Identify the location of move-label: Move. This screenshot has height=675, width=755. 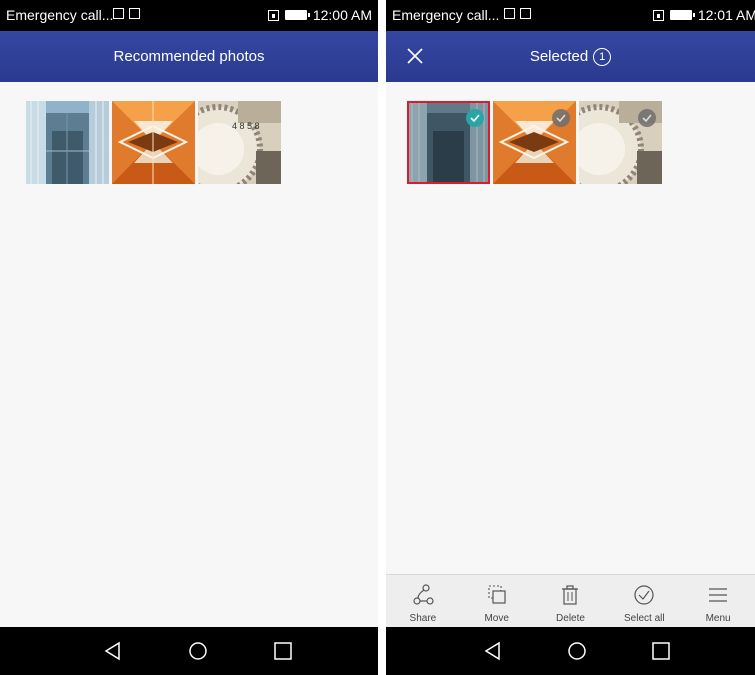
(496, 618).